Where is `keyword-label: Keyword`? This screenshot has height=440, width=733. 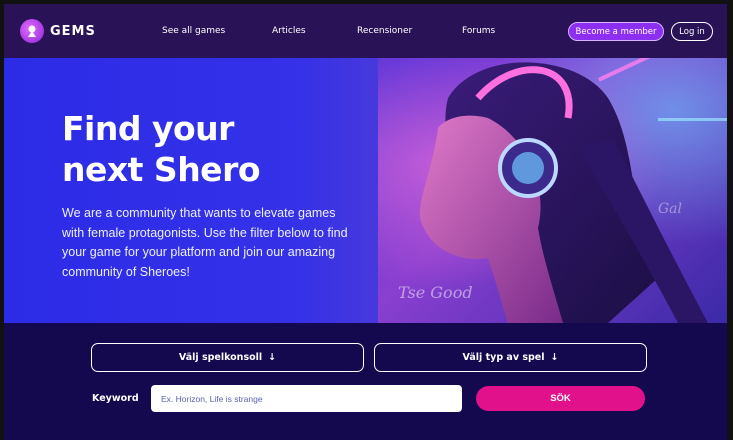 keyword-label: Keyword is located at coordinates (115, 398).